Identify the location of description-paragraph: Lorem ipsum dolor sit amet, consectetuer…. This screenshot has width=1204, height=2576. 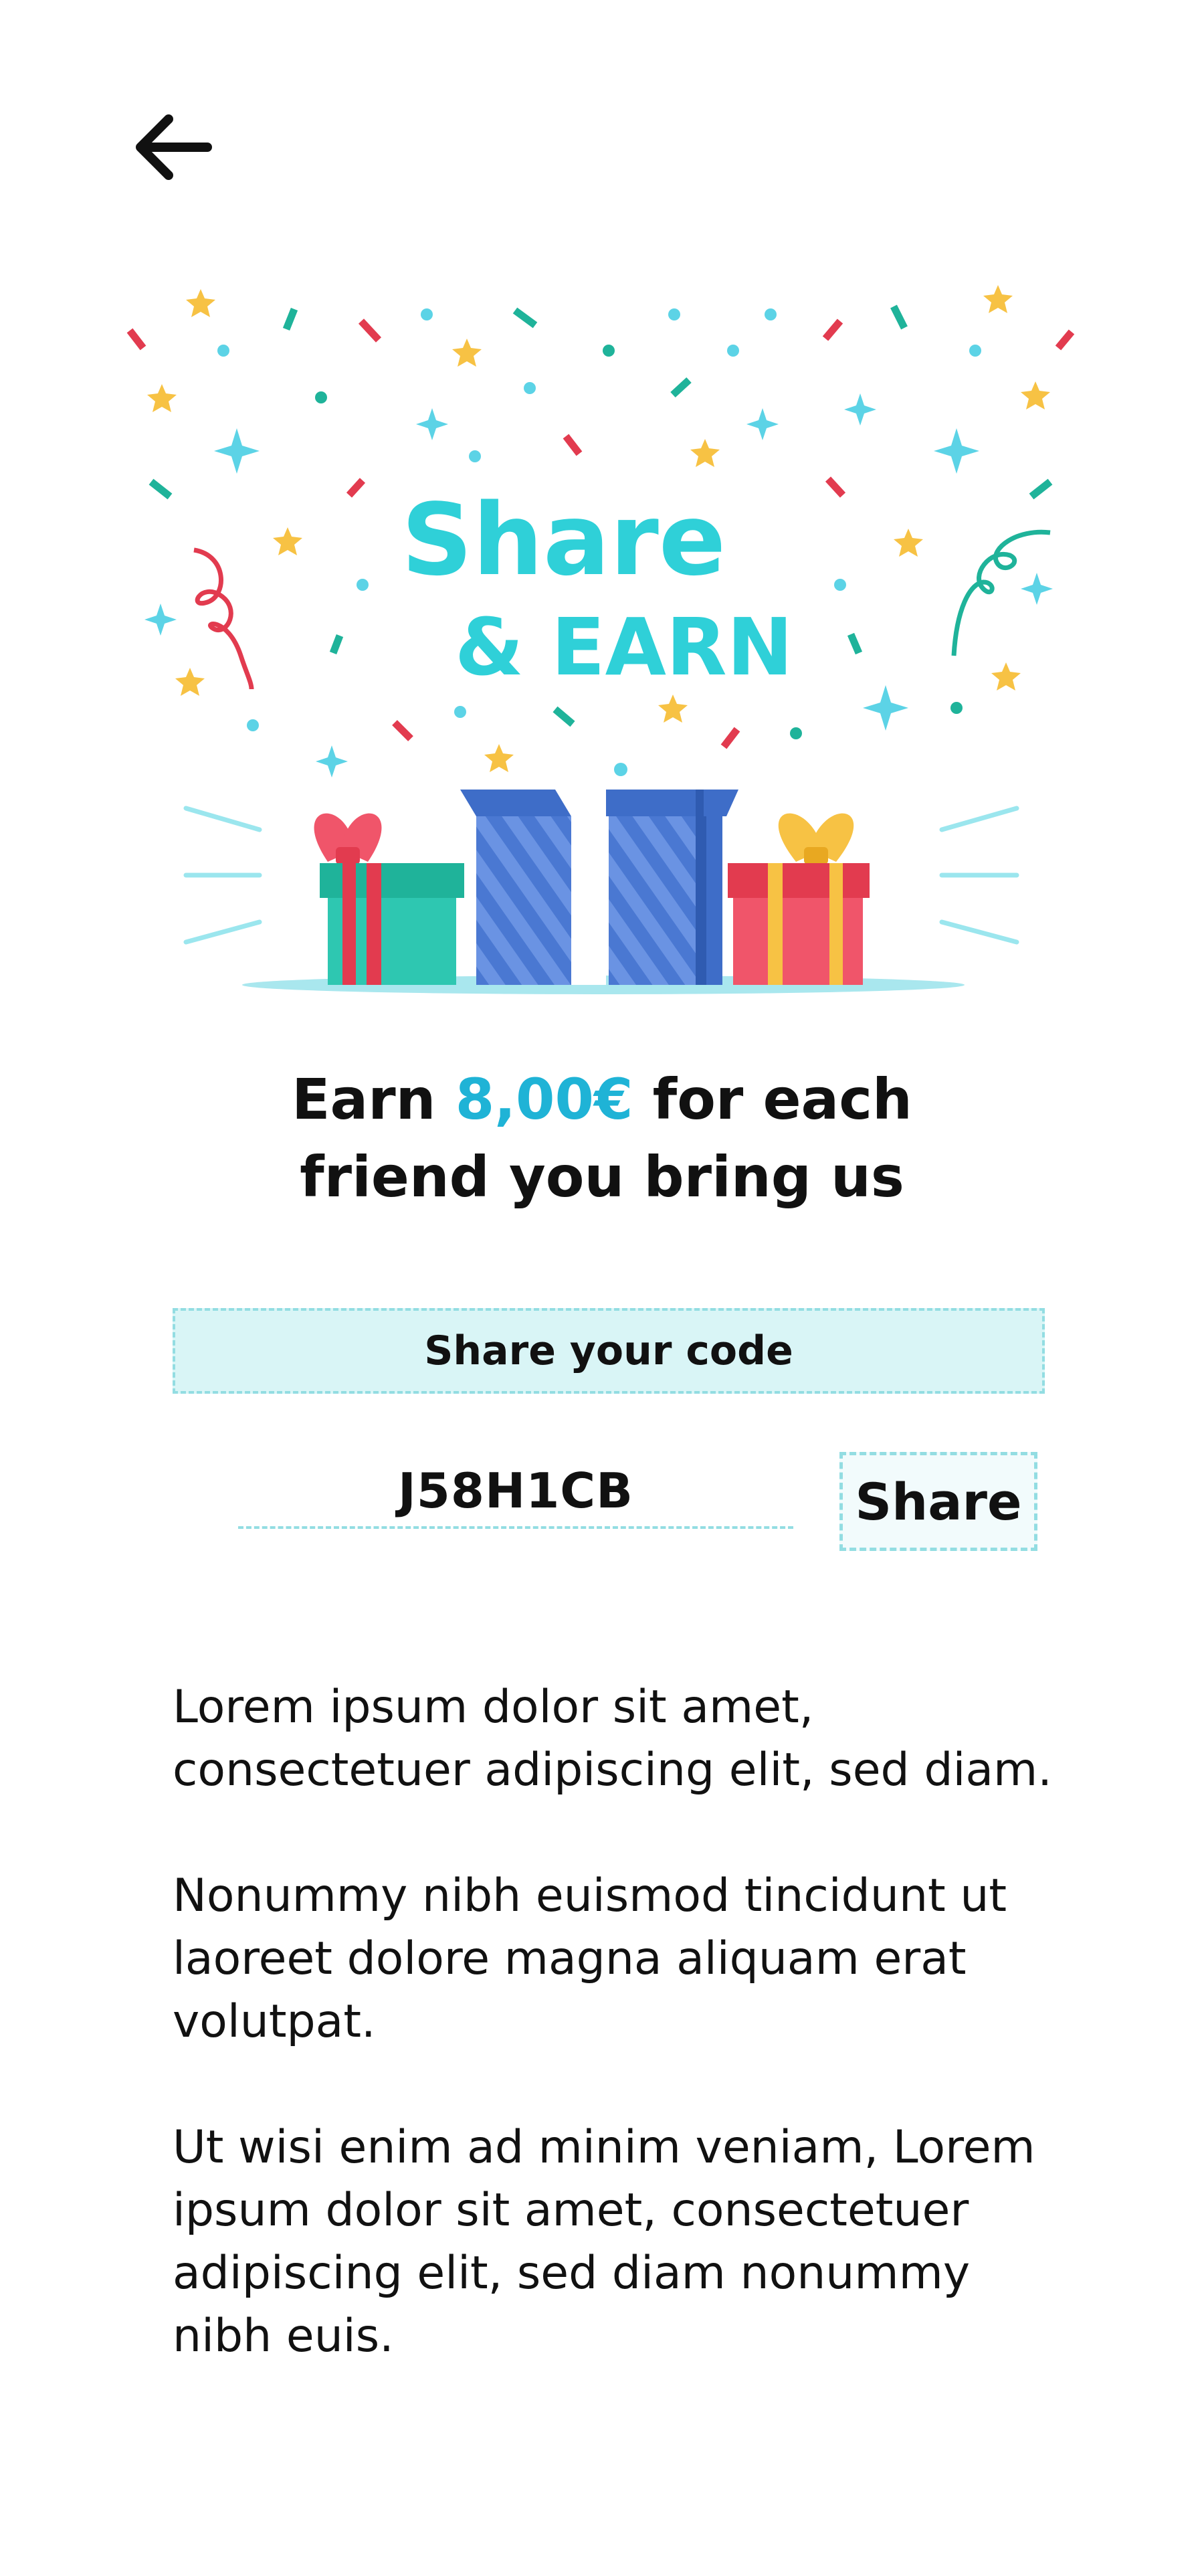
(612, 1739).